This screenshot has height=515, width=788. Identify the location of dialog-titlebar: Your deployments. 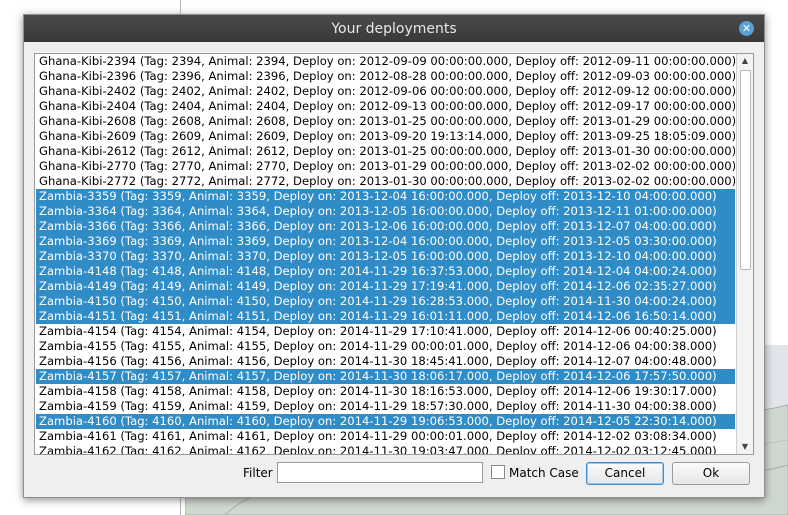
(394, 28).